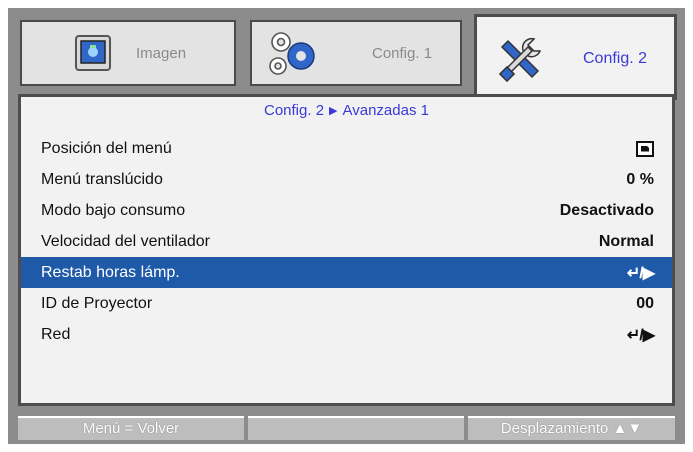 The image size is (693, 452). What do you see at coordinates (356, 53) in the screenshot?
I see `tab-config-1: Config. 1` at bounding box center [356, 53].